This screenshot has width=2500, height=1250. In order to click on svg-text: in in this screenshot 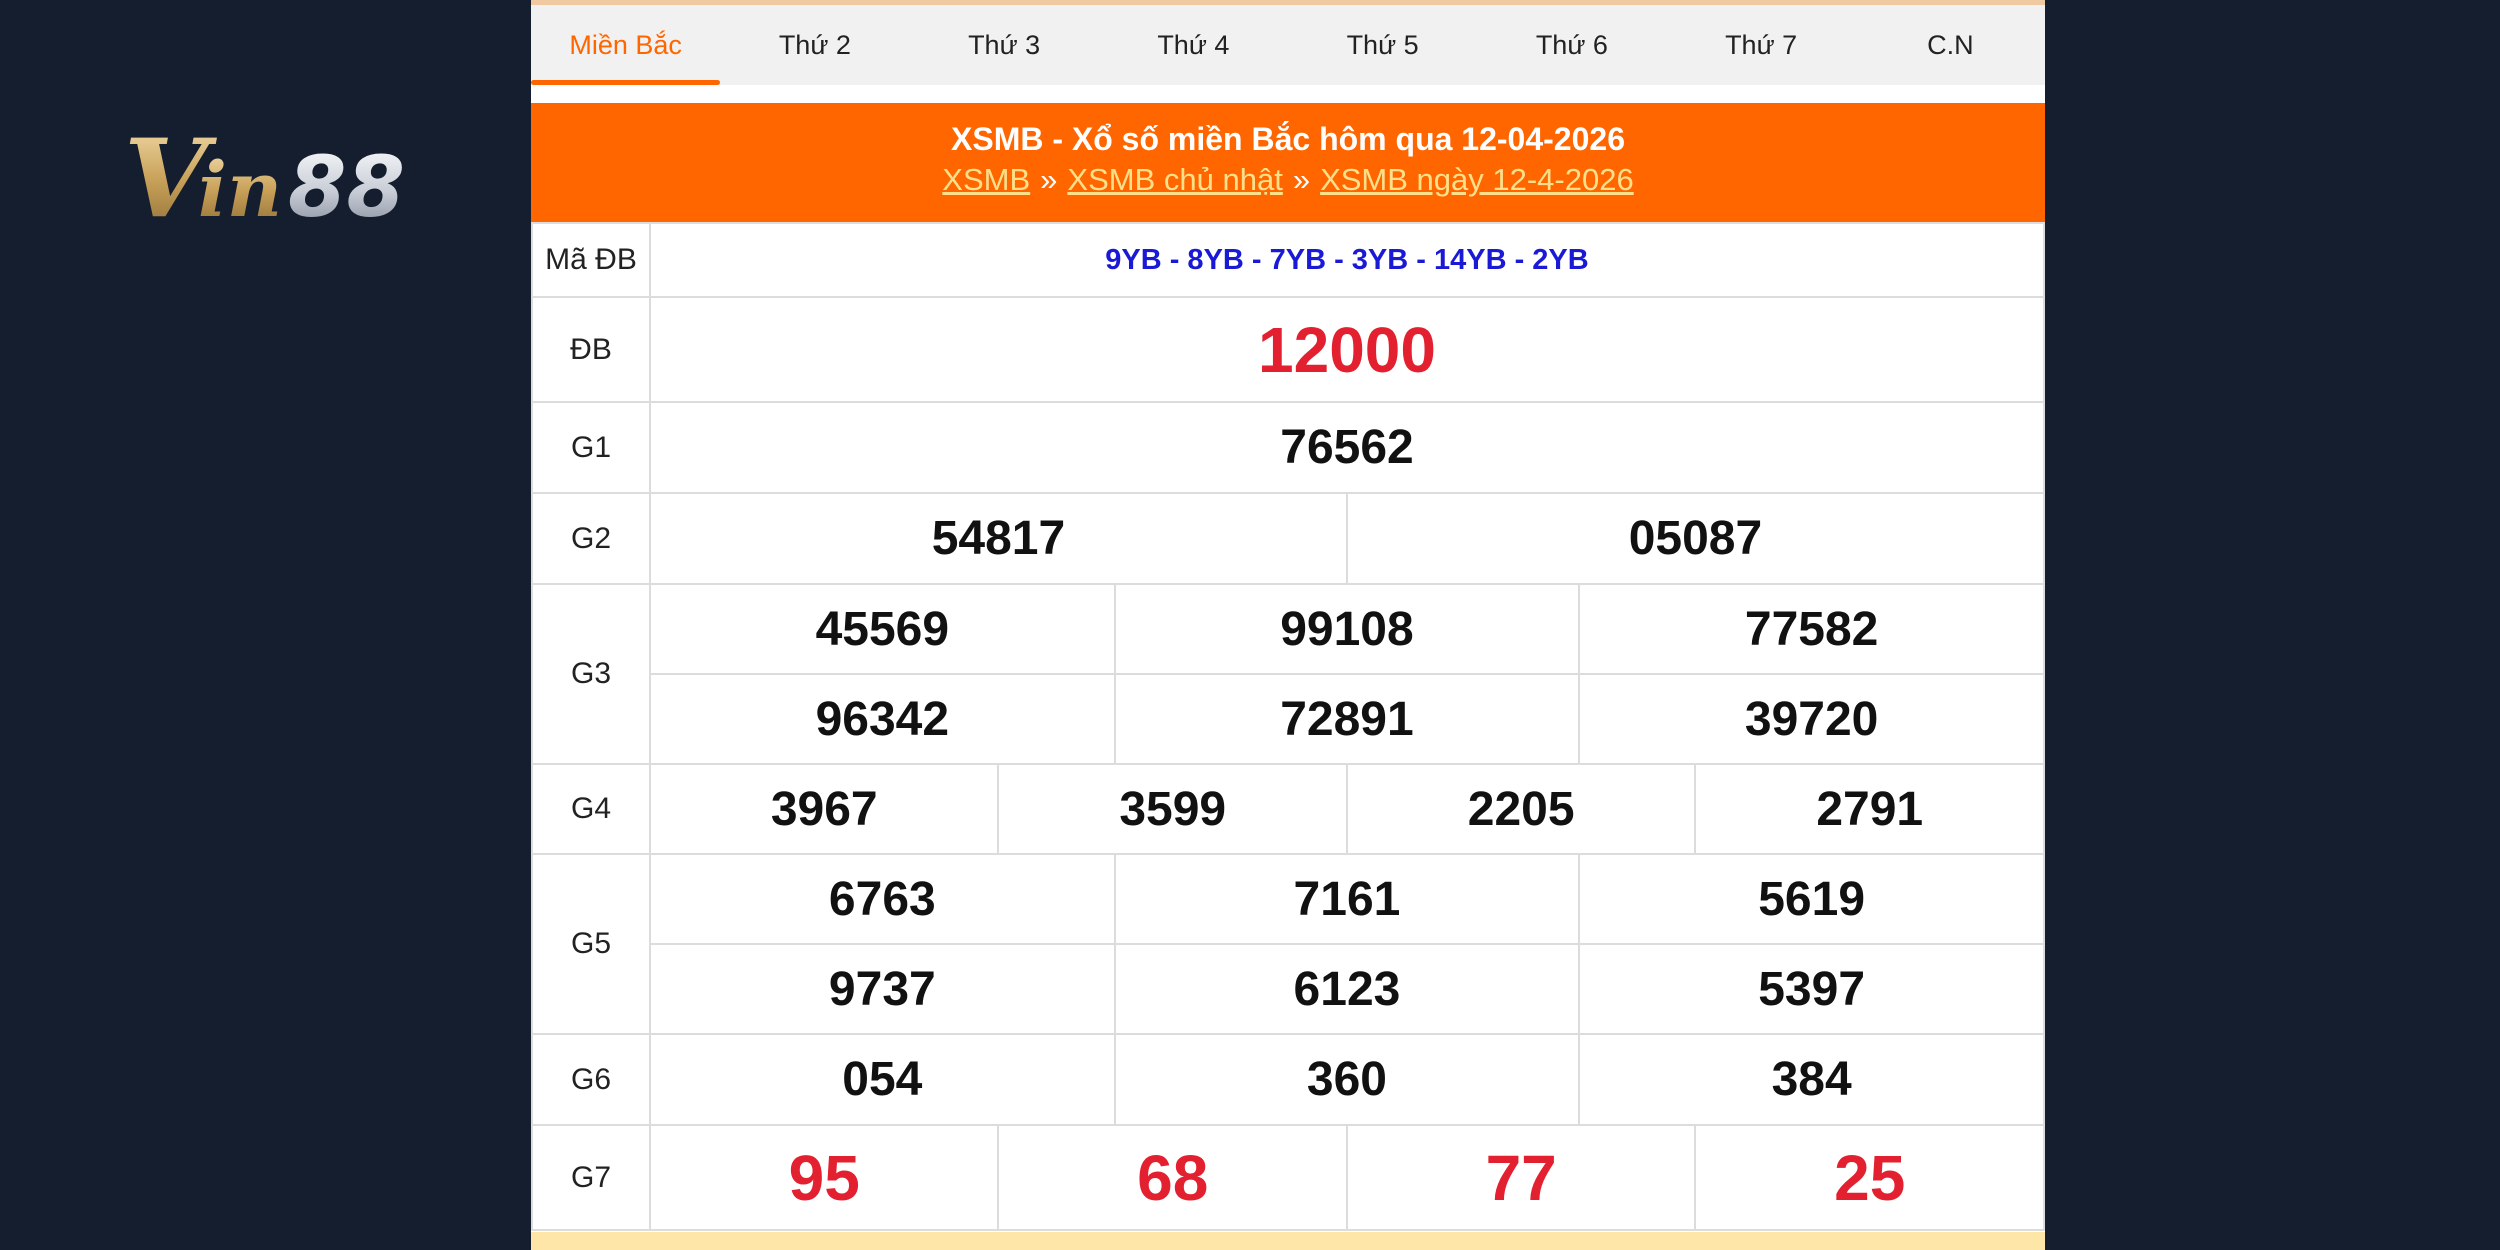, I will do `click(240, 189)`.